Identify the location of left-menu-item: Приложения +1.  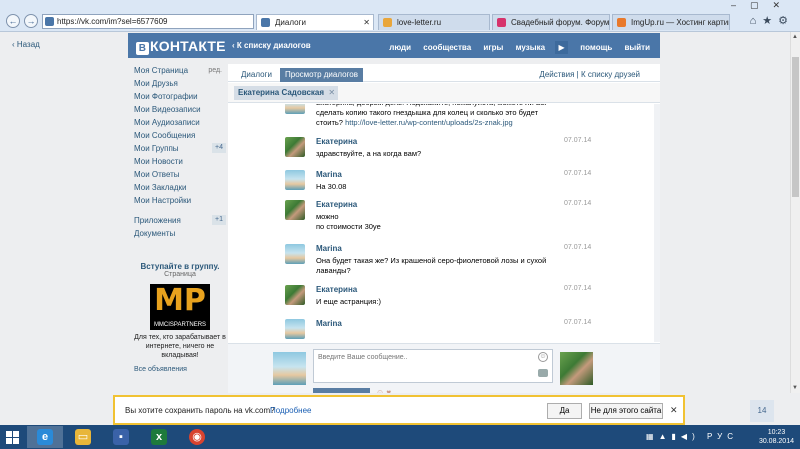
(180, 220).